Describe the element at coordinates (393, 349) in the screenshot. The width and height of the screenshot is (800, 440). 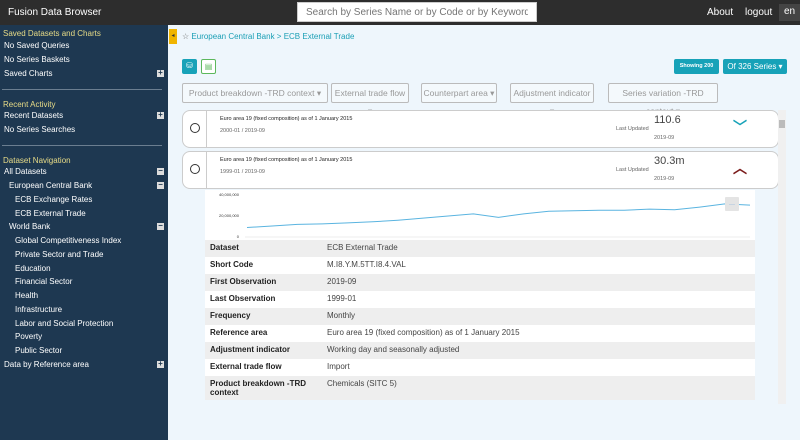
I see `detail-value: Working day and seasonally adjusted` at that location.